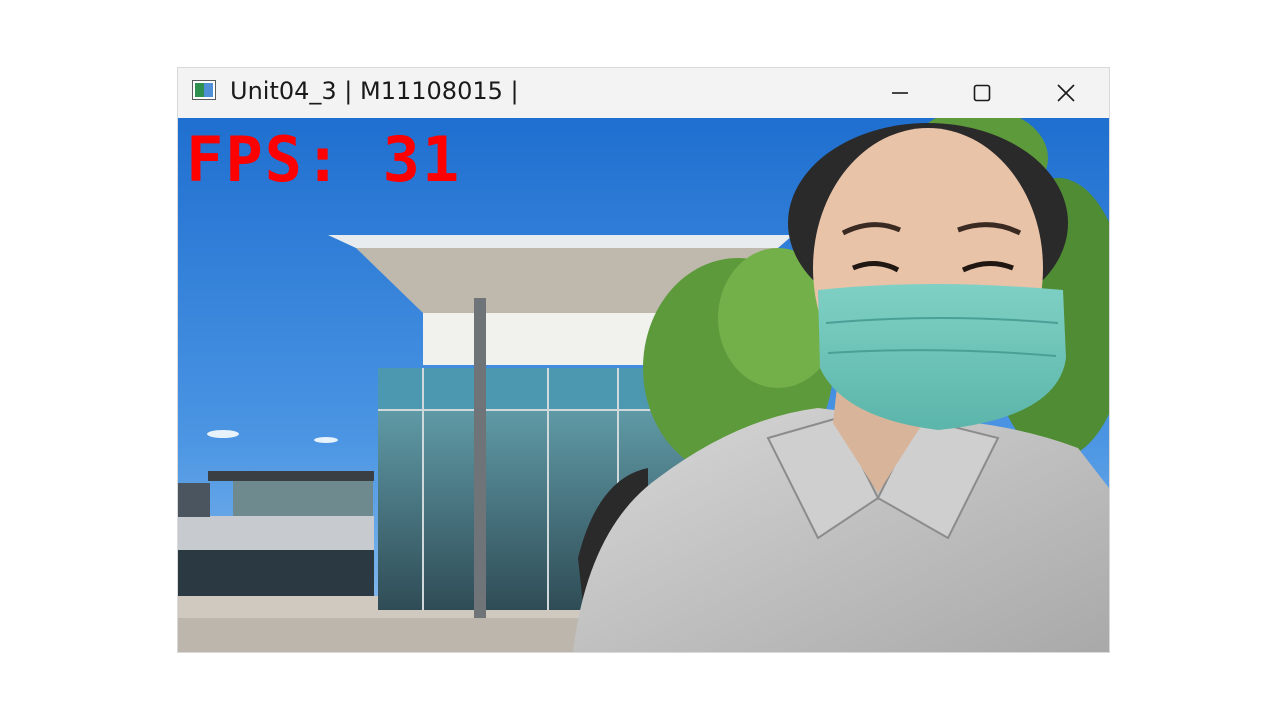 This screenshot has width=1280, height=720. What do you see at coordinates (560, 241) in the screenshot?
I see `building-roof` at bounding box center [560, 241].